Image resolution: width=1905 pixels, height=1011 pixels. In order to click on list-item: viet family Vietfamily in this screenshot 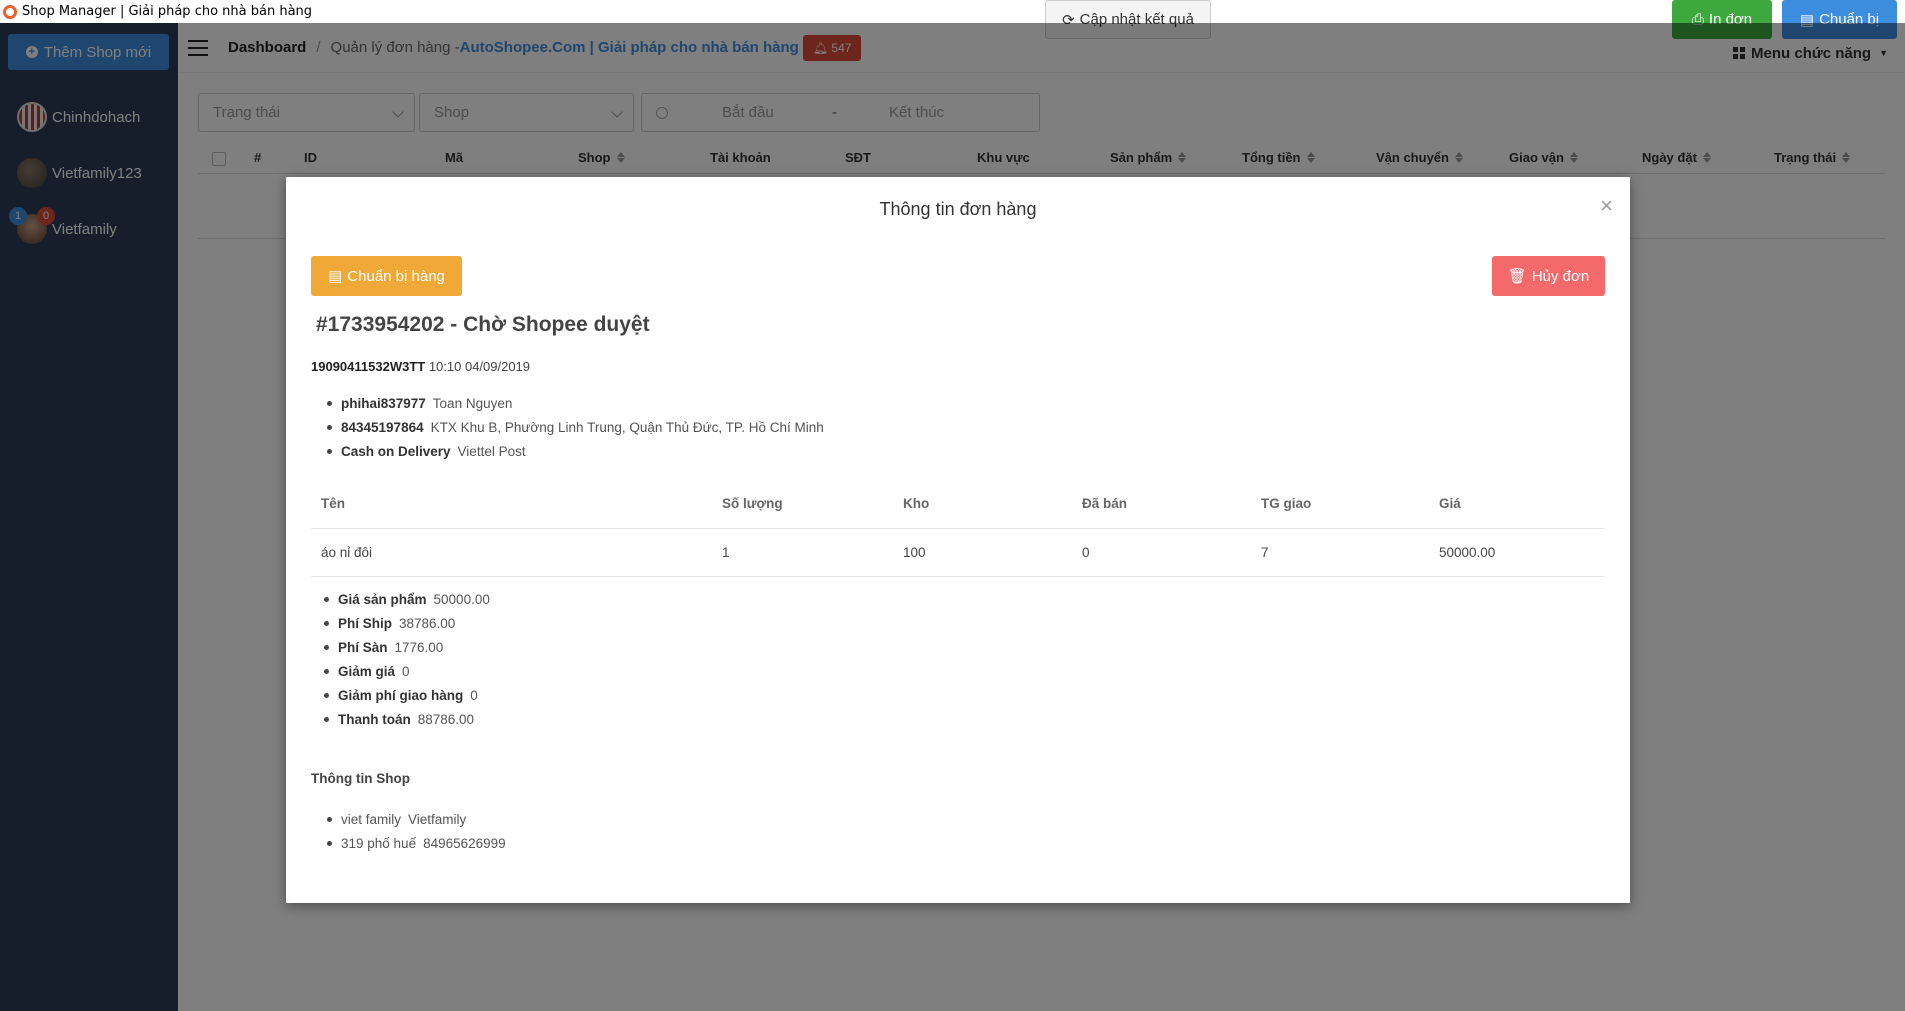, I will do `click(408, 819)`.